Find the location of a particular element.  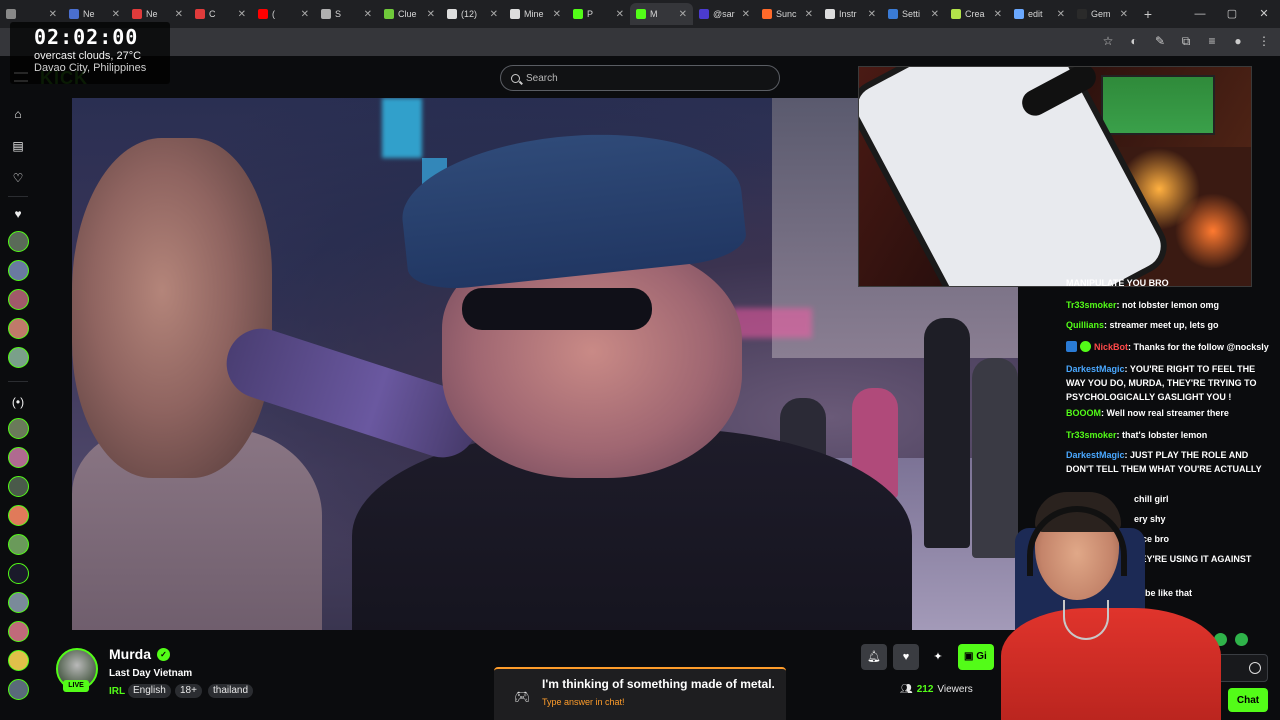

chat-send-button: Chat is located at coordinates (1248, 700).